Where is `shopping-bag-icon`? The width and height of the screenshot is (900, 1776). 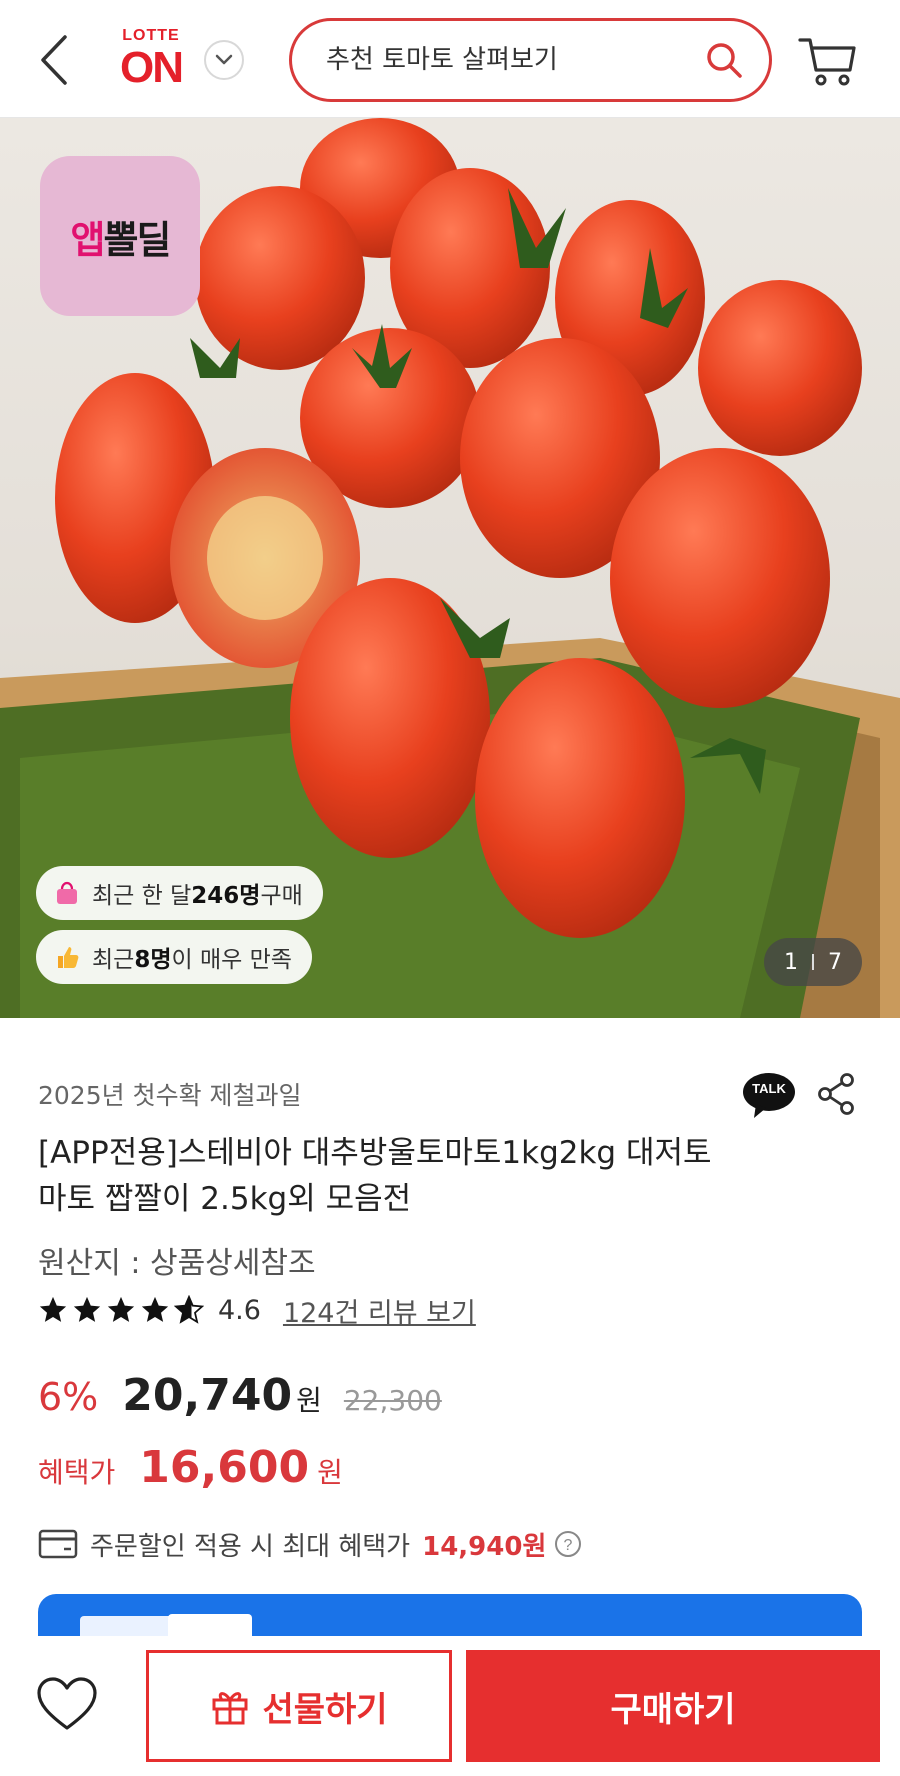 shopping-bag-icon is located at coordinates (67, 893).